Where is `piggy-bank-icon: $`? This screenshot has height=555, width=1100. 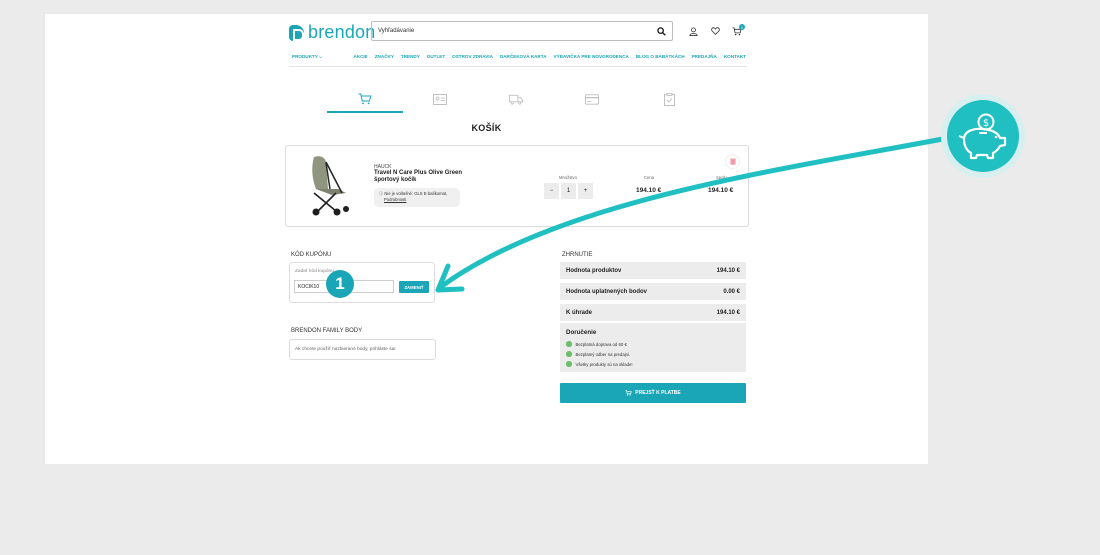 piggy-bank-icon: $ is located at coordinates (982, 136).